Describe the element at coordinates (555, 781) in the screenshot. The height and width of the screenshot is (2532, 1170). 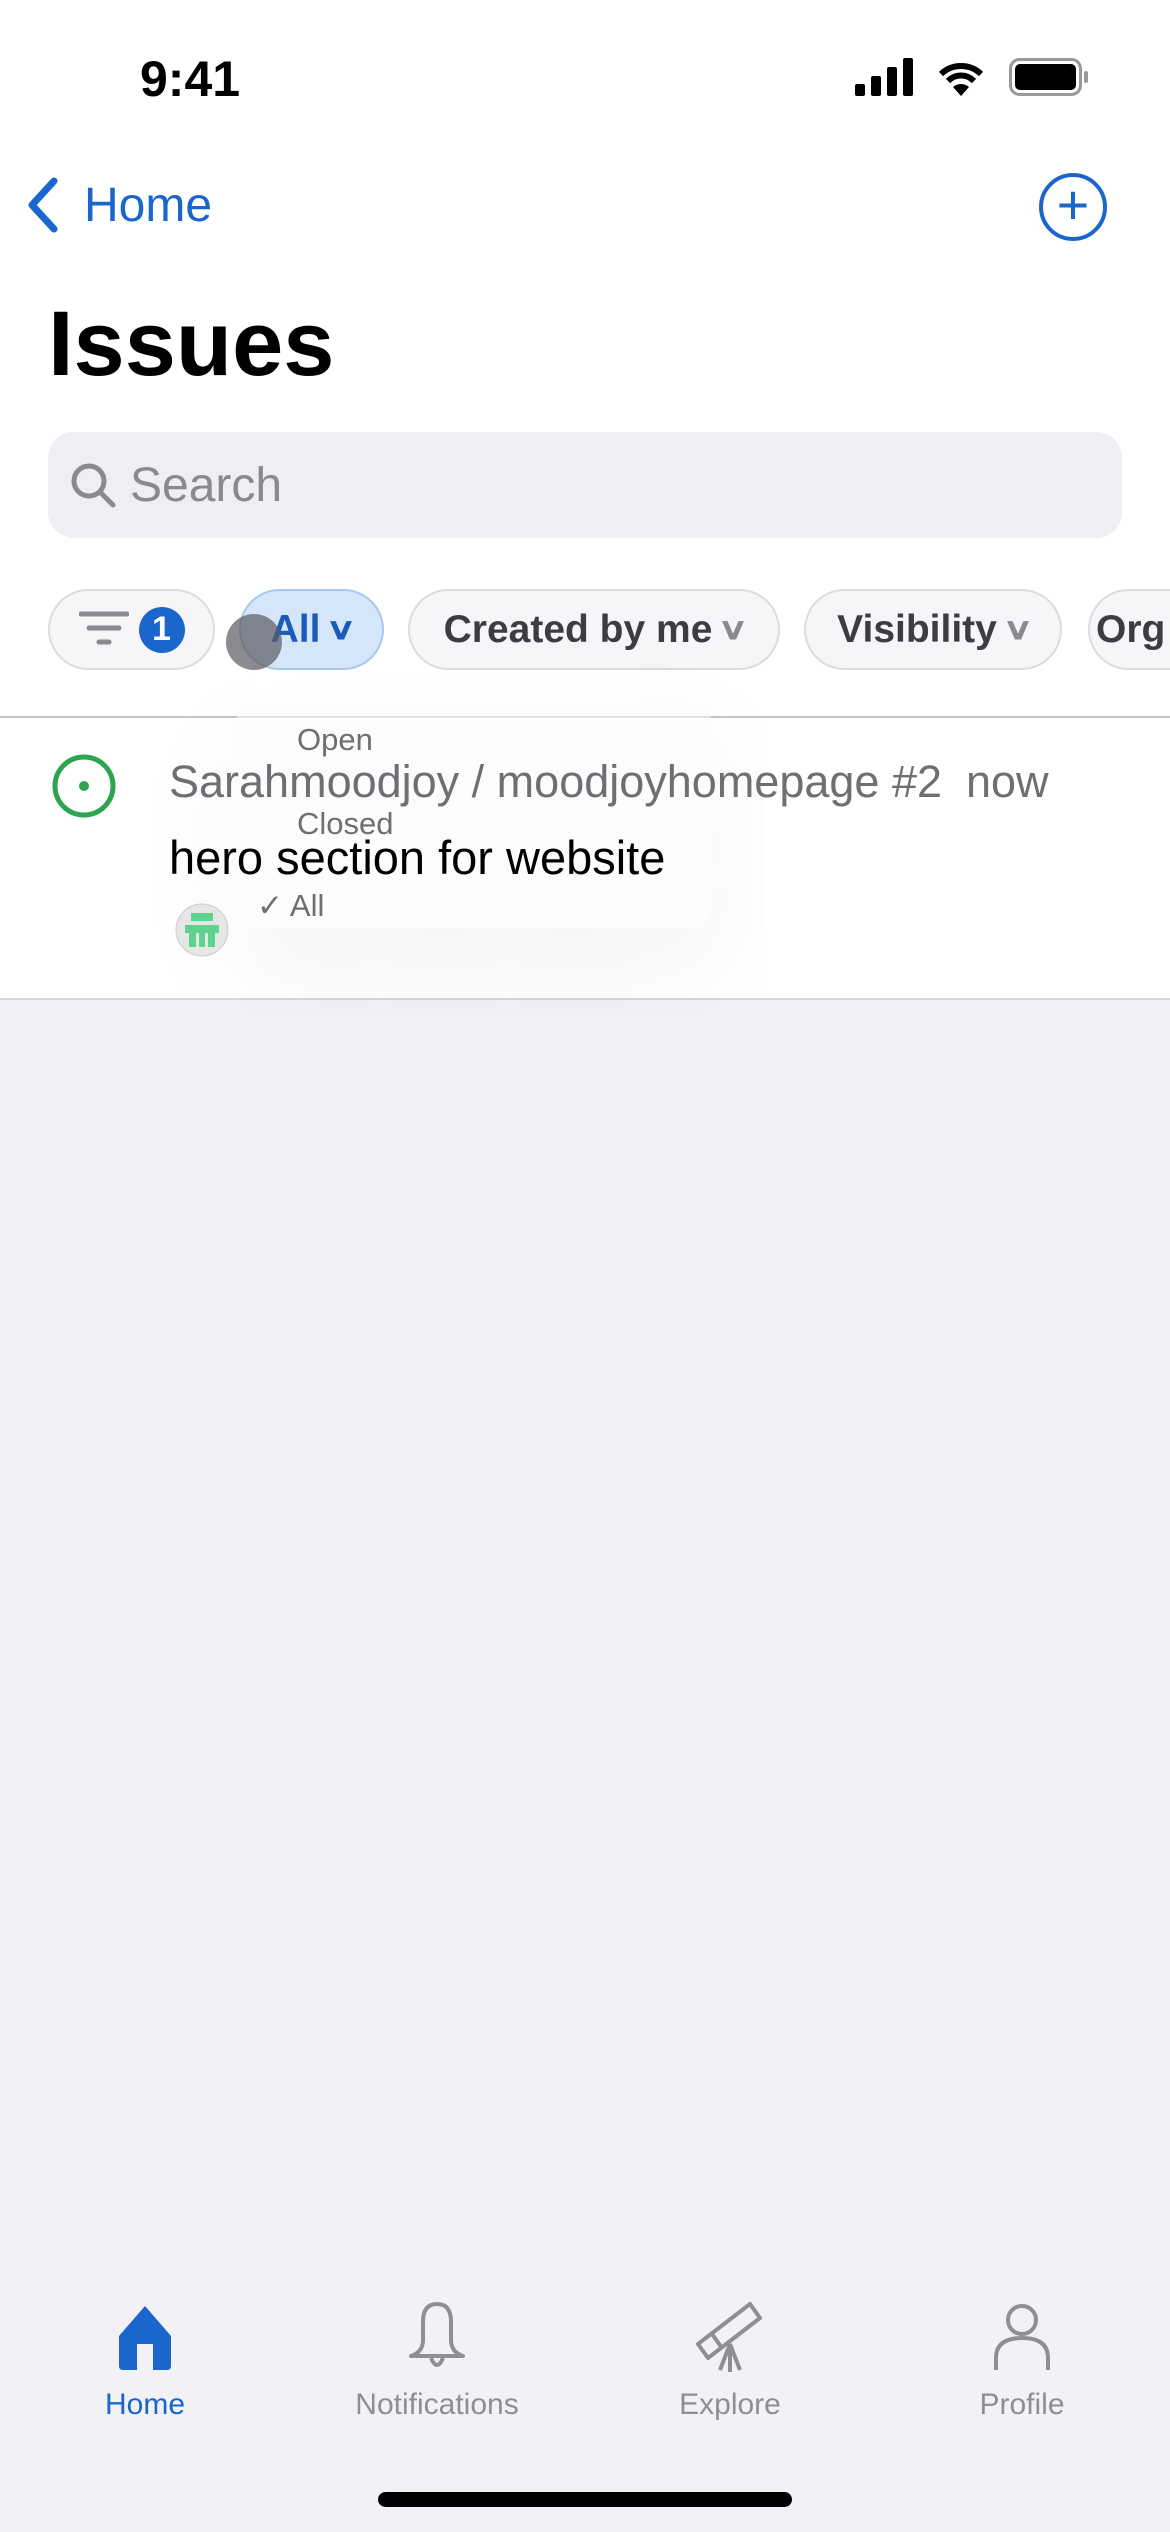
I see `issue-repo: Sarahmoodjoy / moodjoyhomepage #2` at that location.